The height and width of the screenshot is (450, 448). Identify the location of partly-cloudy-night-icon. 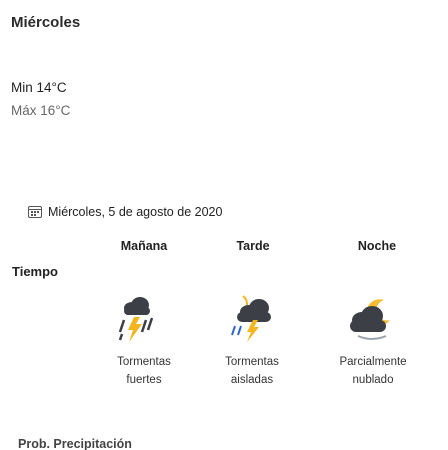
(372, 318).